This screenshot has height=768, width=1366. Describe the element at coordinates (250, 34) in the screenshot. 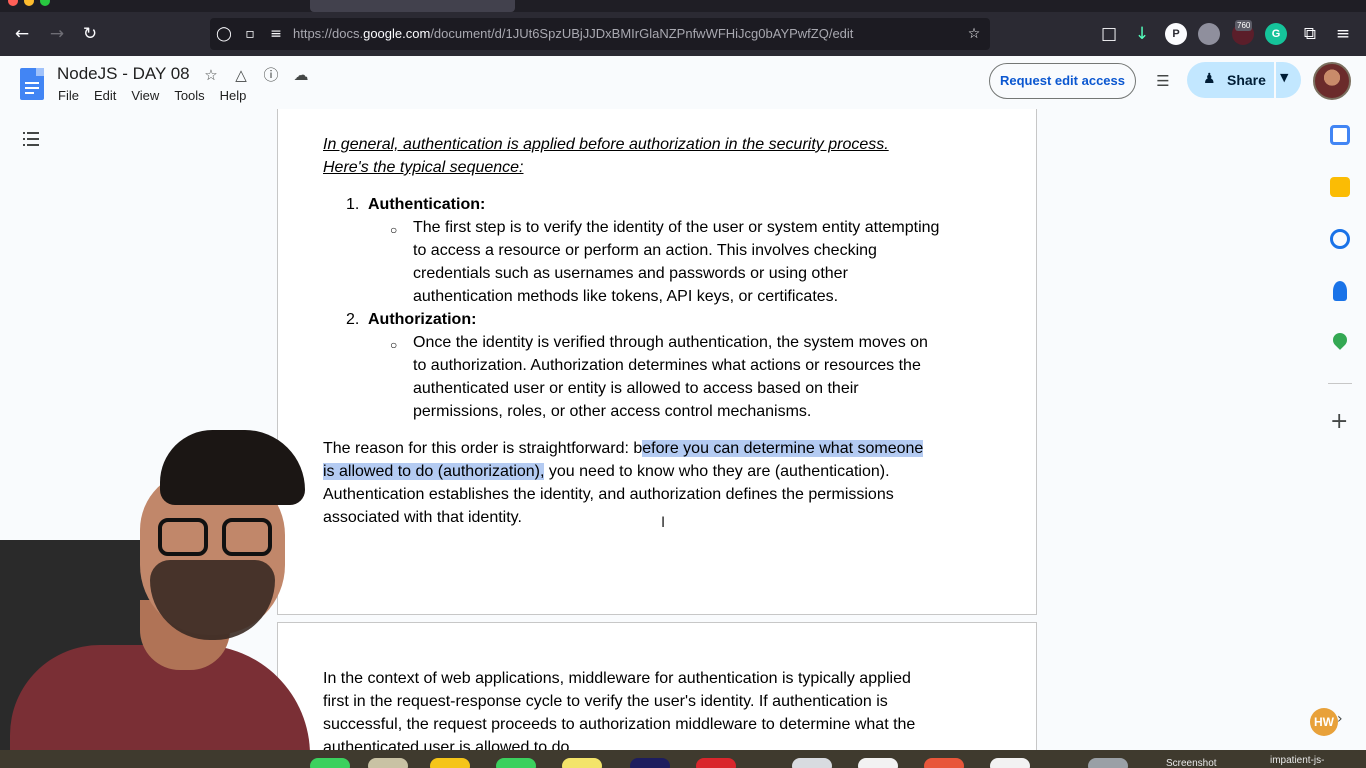

I see `lock-icon: ▫` at that location.